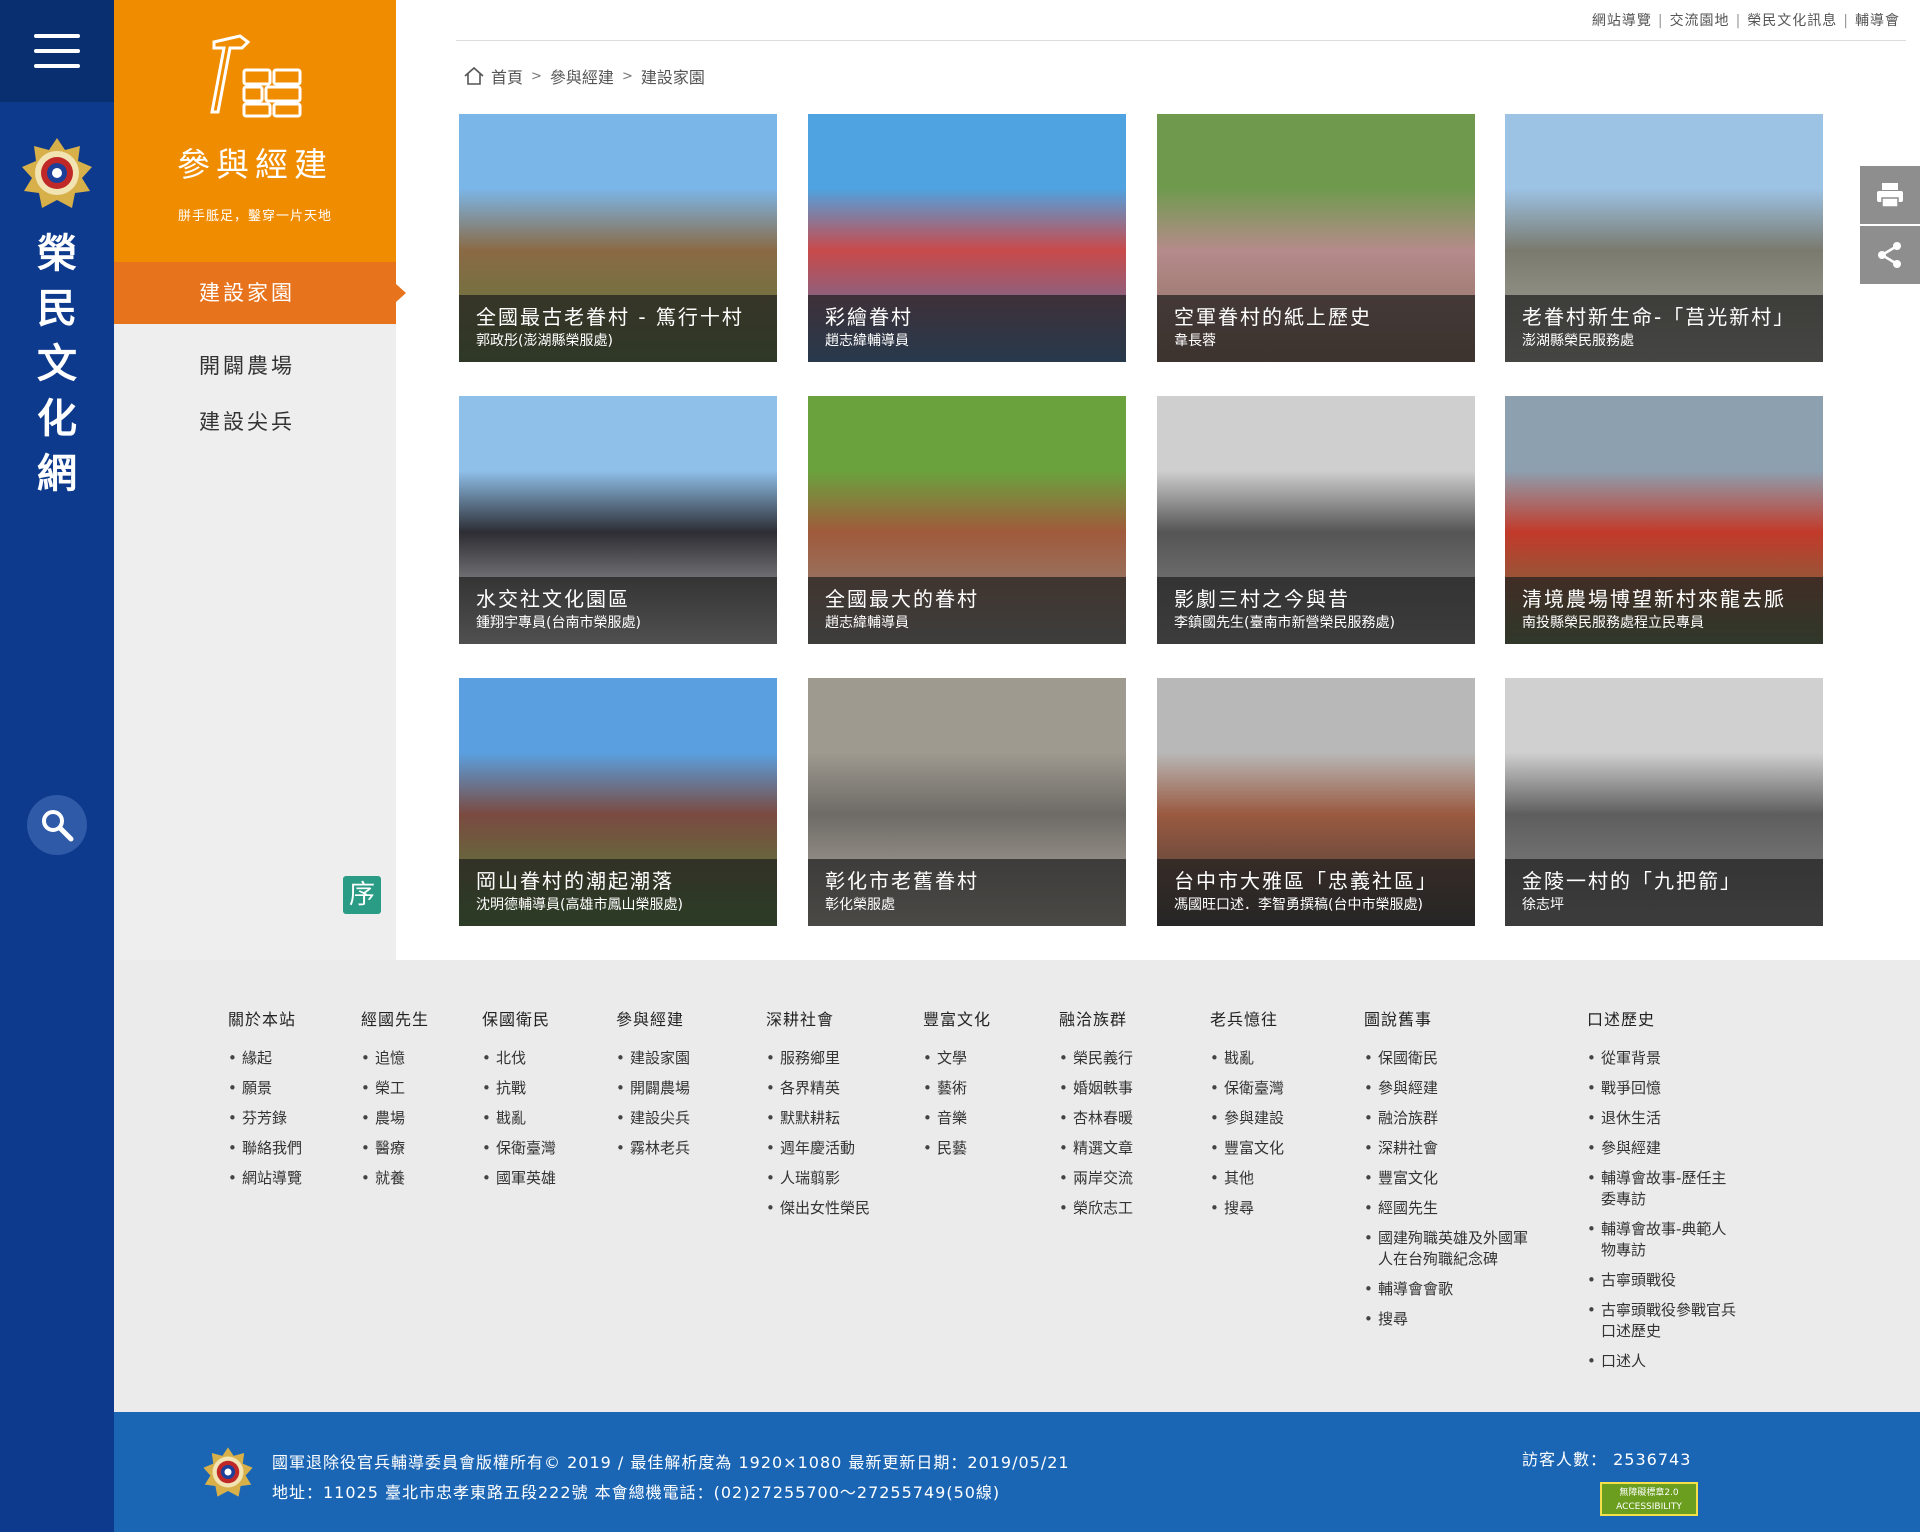 The width and height of the screenshot is (1920, 1532). Describe the element at coordinates (1129, 1148) in the screenshot. I see `footer-link: 精選文章` at that location.